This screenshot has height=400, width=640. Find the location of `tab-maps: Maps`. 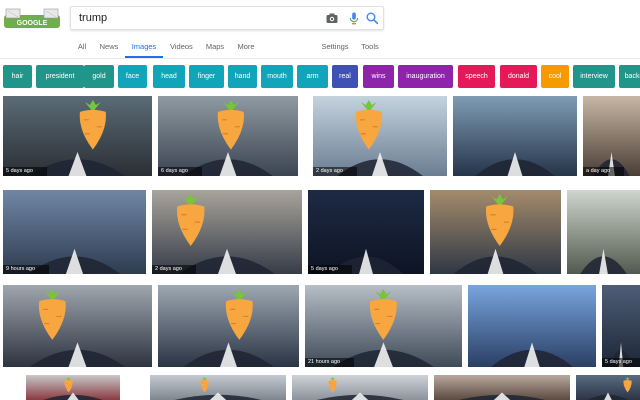

tab-maps: Maps is located at coordinates (215, 50).